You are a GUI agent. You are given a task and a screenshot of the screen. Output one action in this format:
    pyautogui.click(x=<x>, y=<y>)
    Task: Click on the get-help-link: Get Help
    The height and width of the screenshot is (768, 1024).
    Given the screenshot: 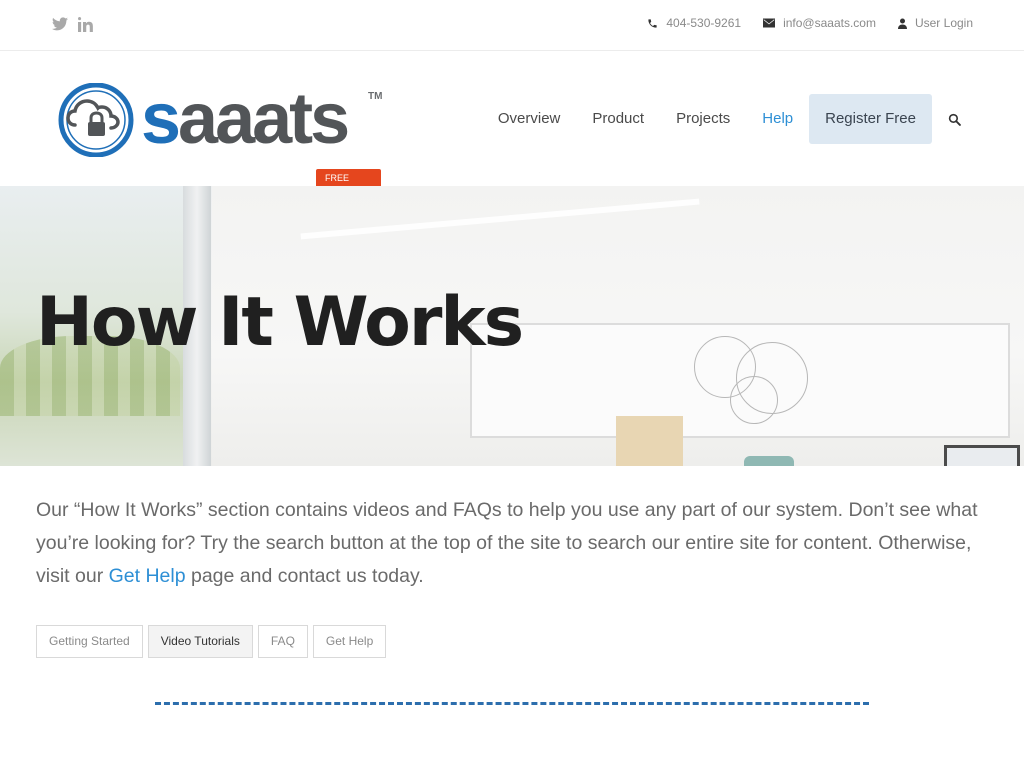 What is the action you would take?
    pyautogui.click(x=147, y=576)
    